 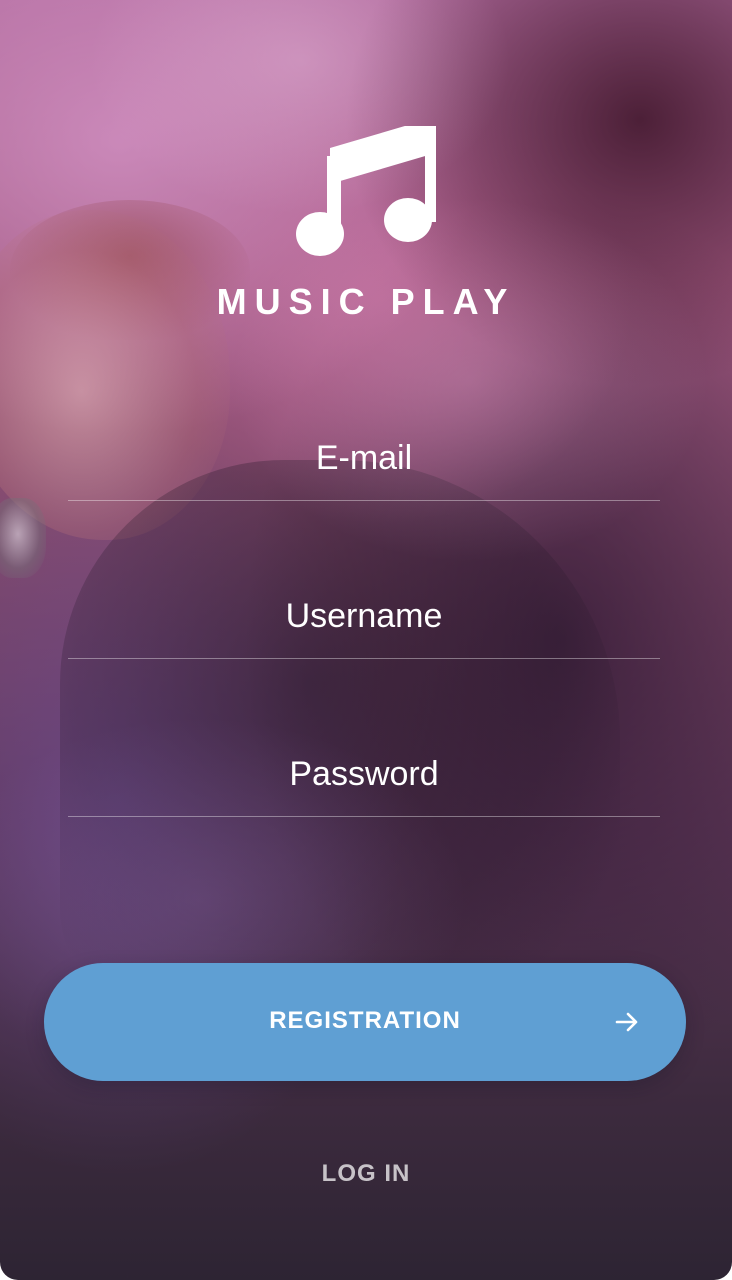 I want to click on music-note-icon, so click(x=366, y=191).